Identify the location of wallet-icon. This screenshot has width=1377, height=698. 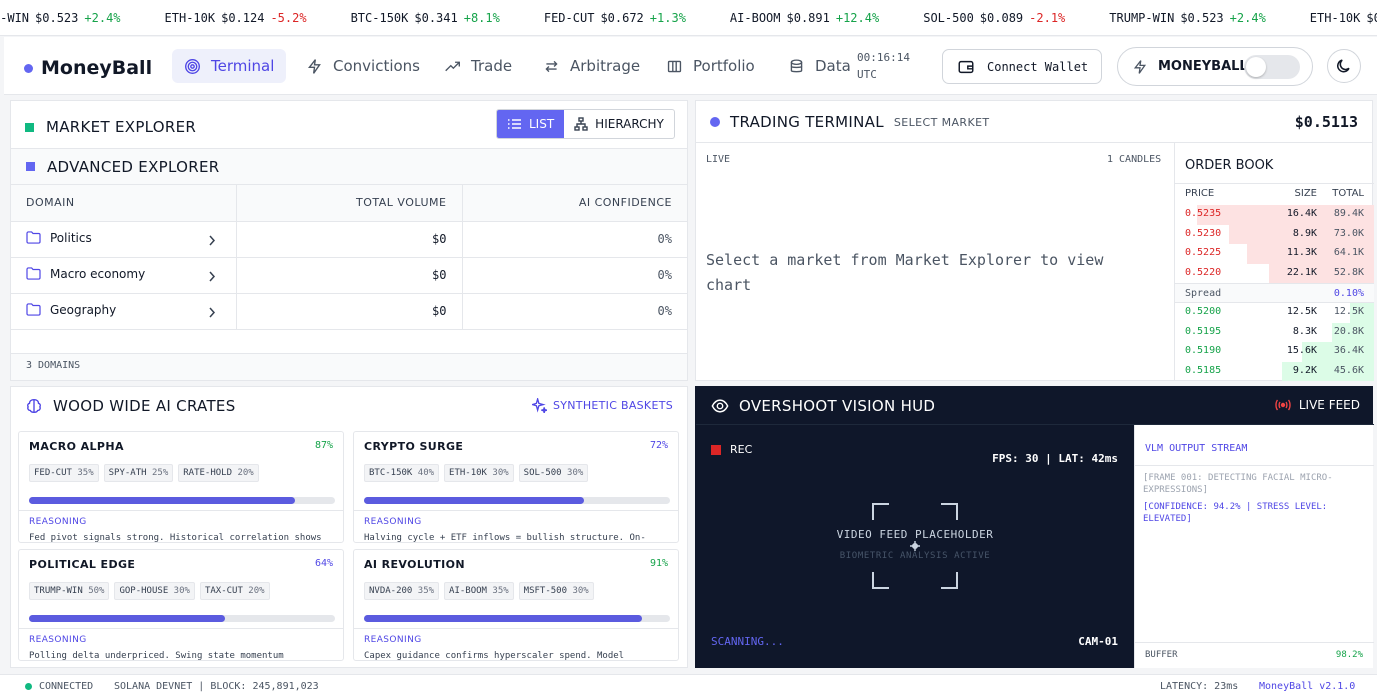
(966, 66).